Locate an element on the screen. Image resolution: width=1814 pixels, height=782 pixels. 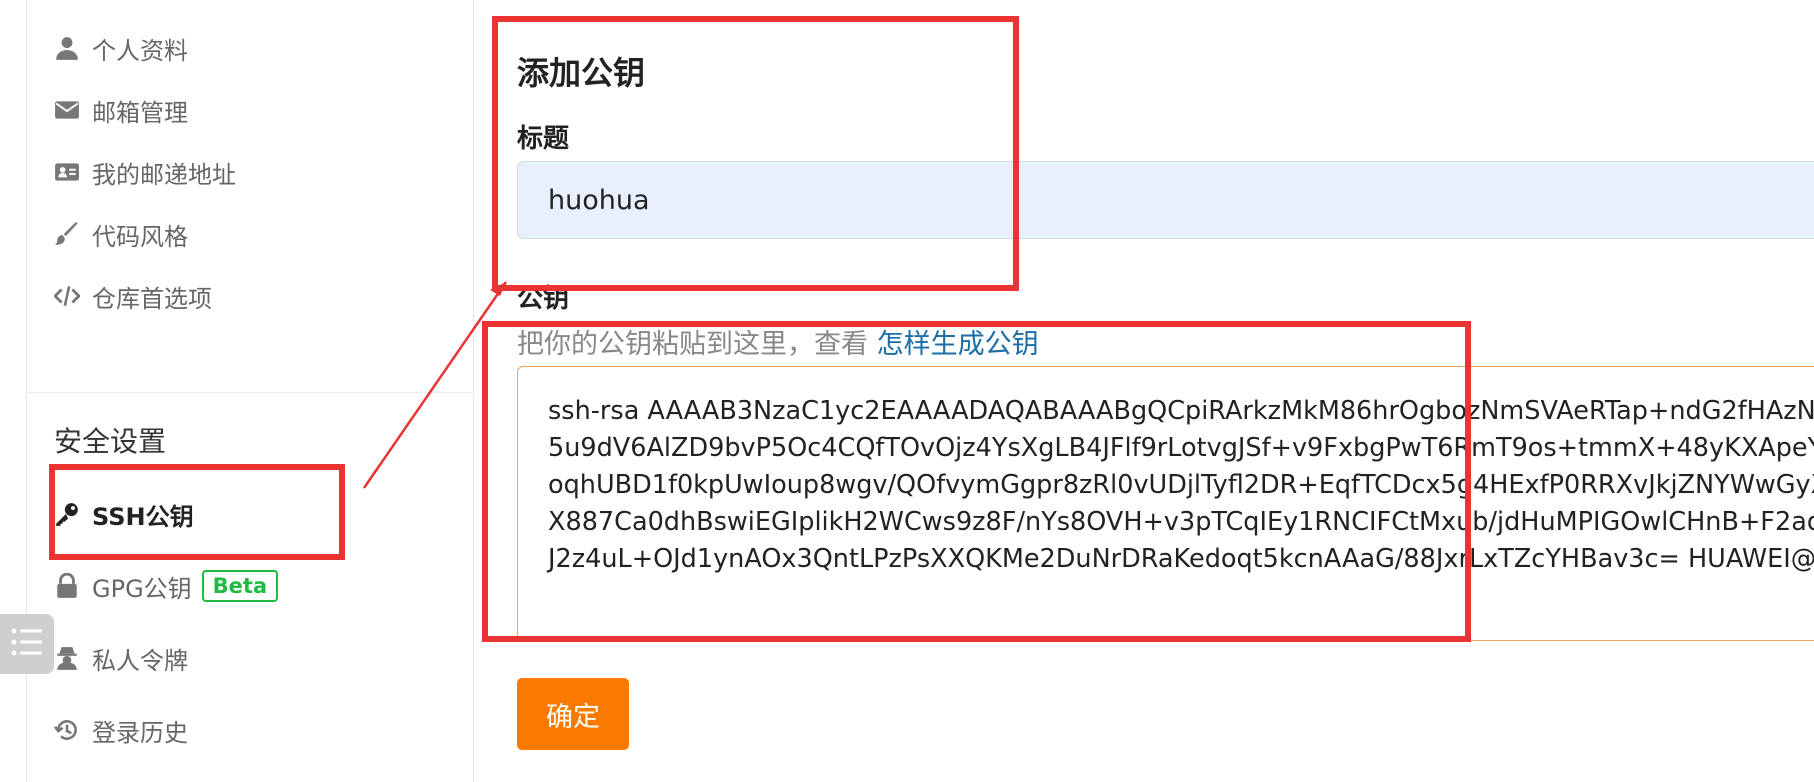
sidebar-divider is located at coordinates (250, 392).